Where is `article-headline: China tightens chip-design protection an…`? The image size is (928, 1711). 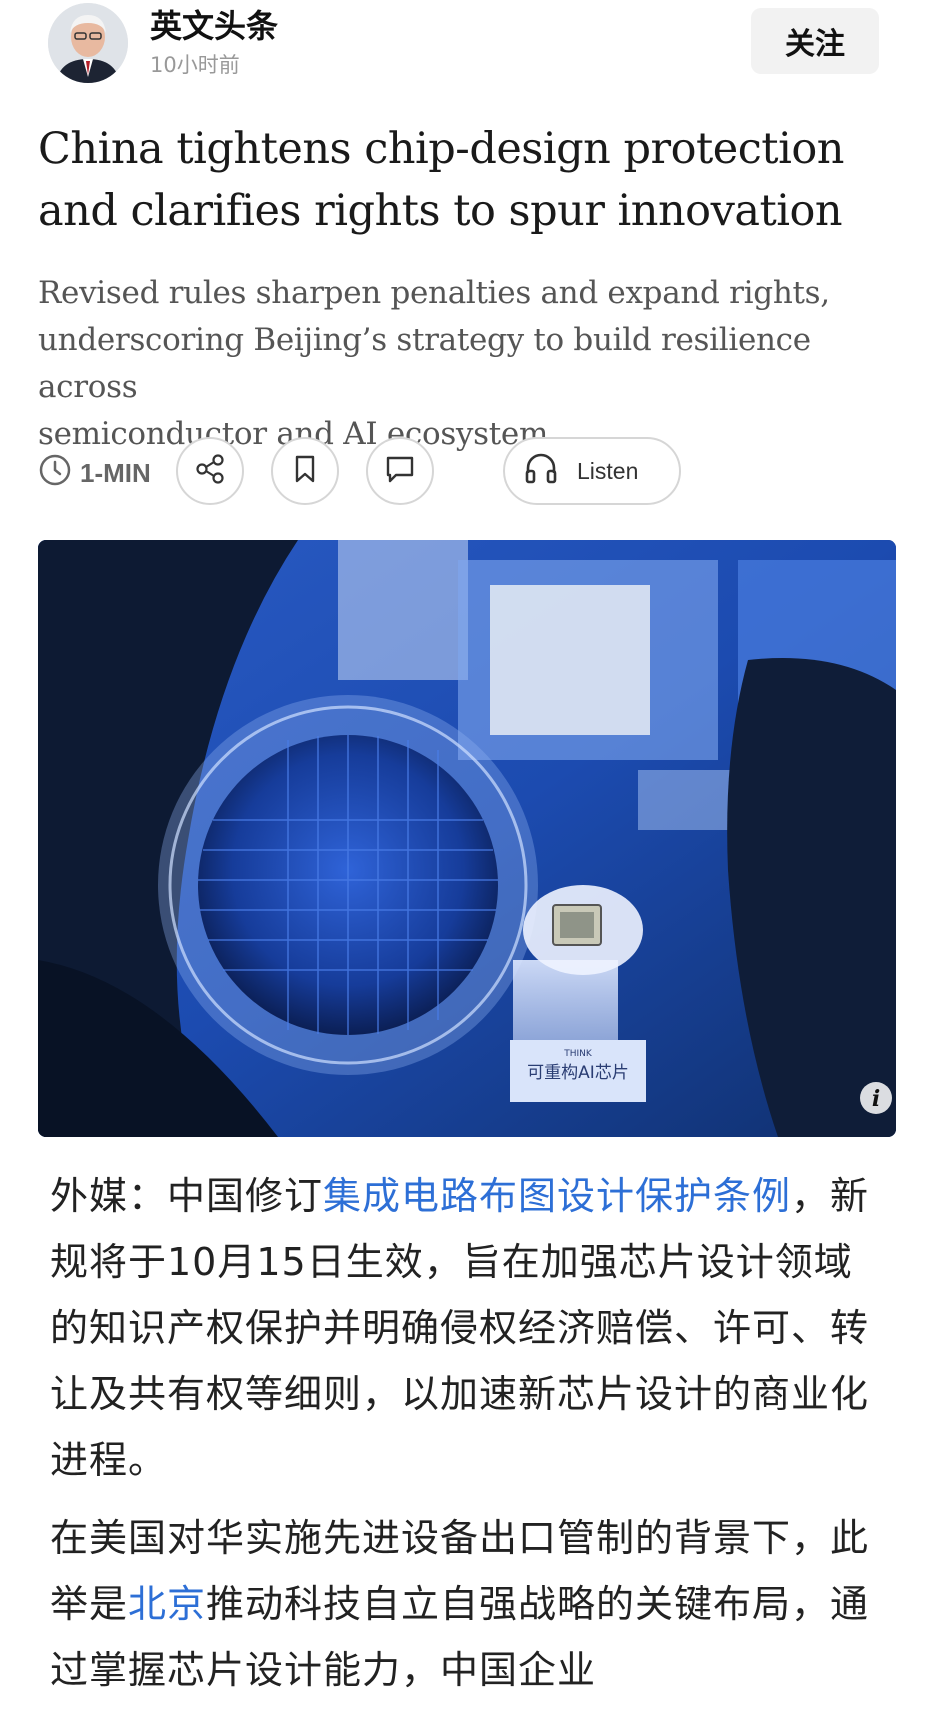 article-headline: China tightens chip-design protection an… is located at coordinates (441, 180).